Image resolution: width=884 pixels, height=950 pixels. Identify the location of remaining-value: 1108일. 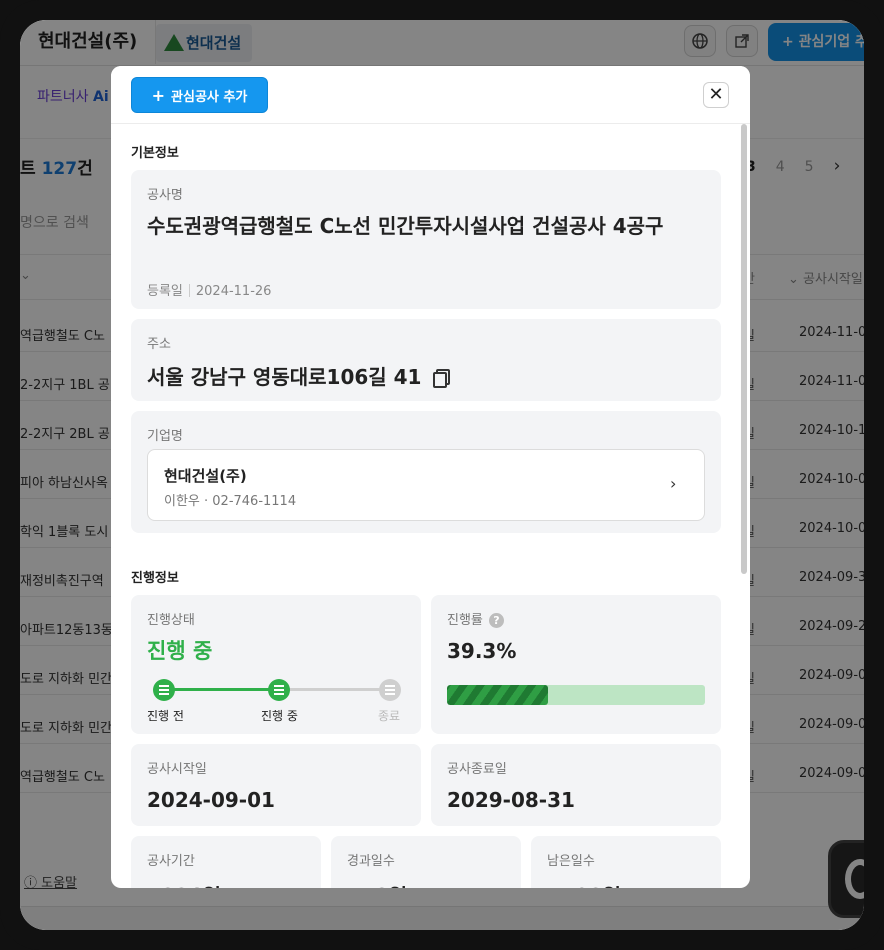
(584, 884).